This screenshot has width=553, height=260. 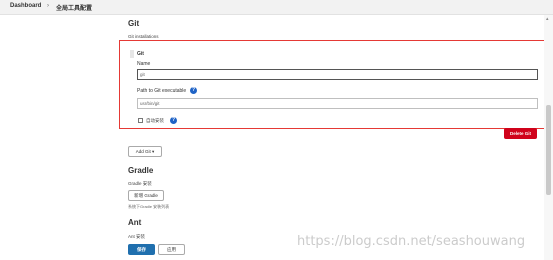 I want to click on git-installations-label: Git installations, so click(x=143, y=36).